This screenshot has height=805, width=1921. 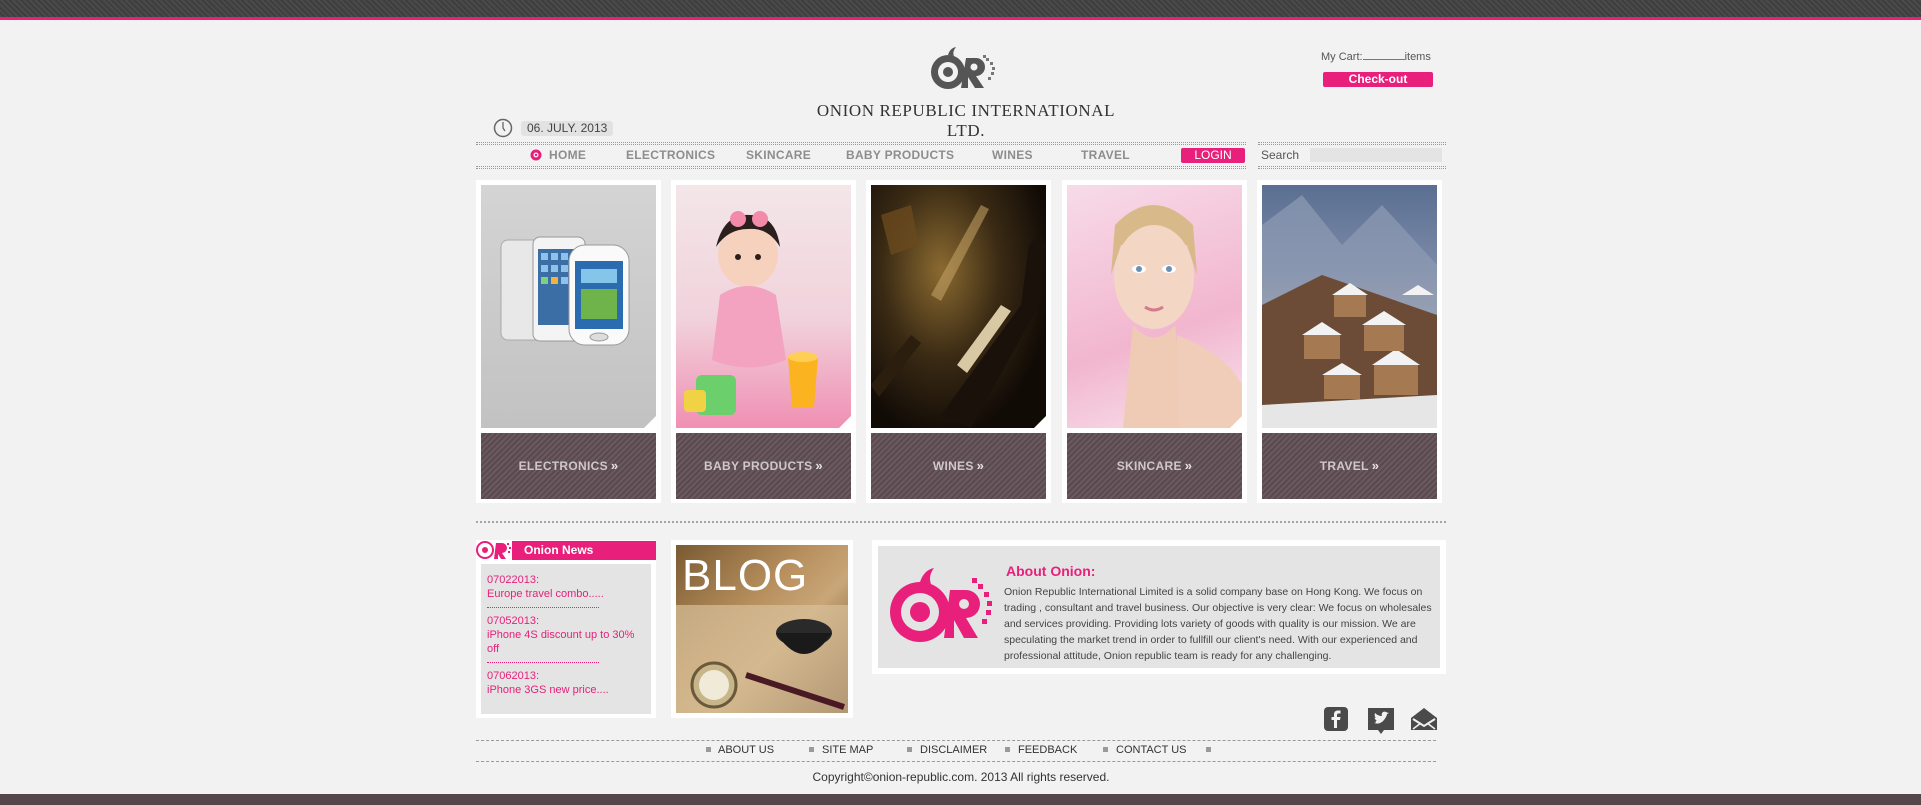 What do you see at coordinates (956, 761) in the screenshot?
I see `footer-divider-bottom` at bounding box center [956, 761].